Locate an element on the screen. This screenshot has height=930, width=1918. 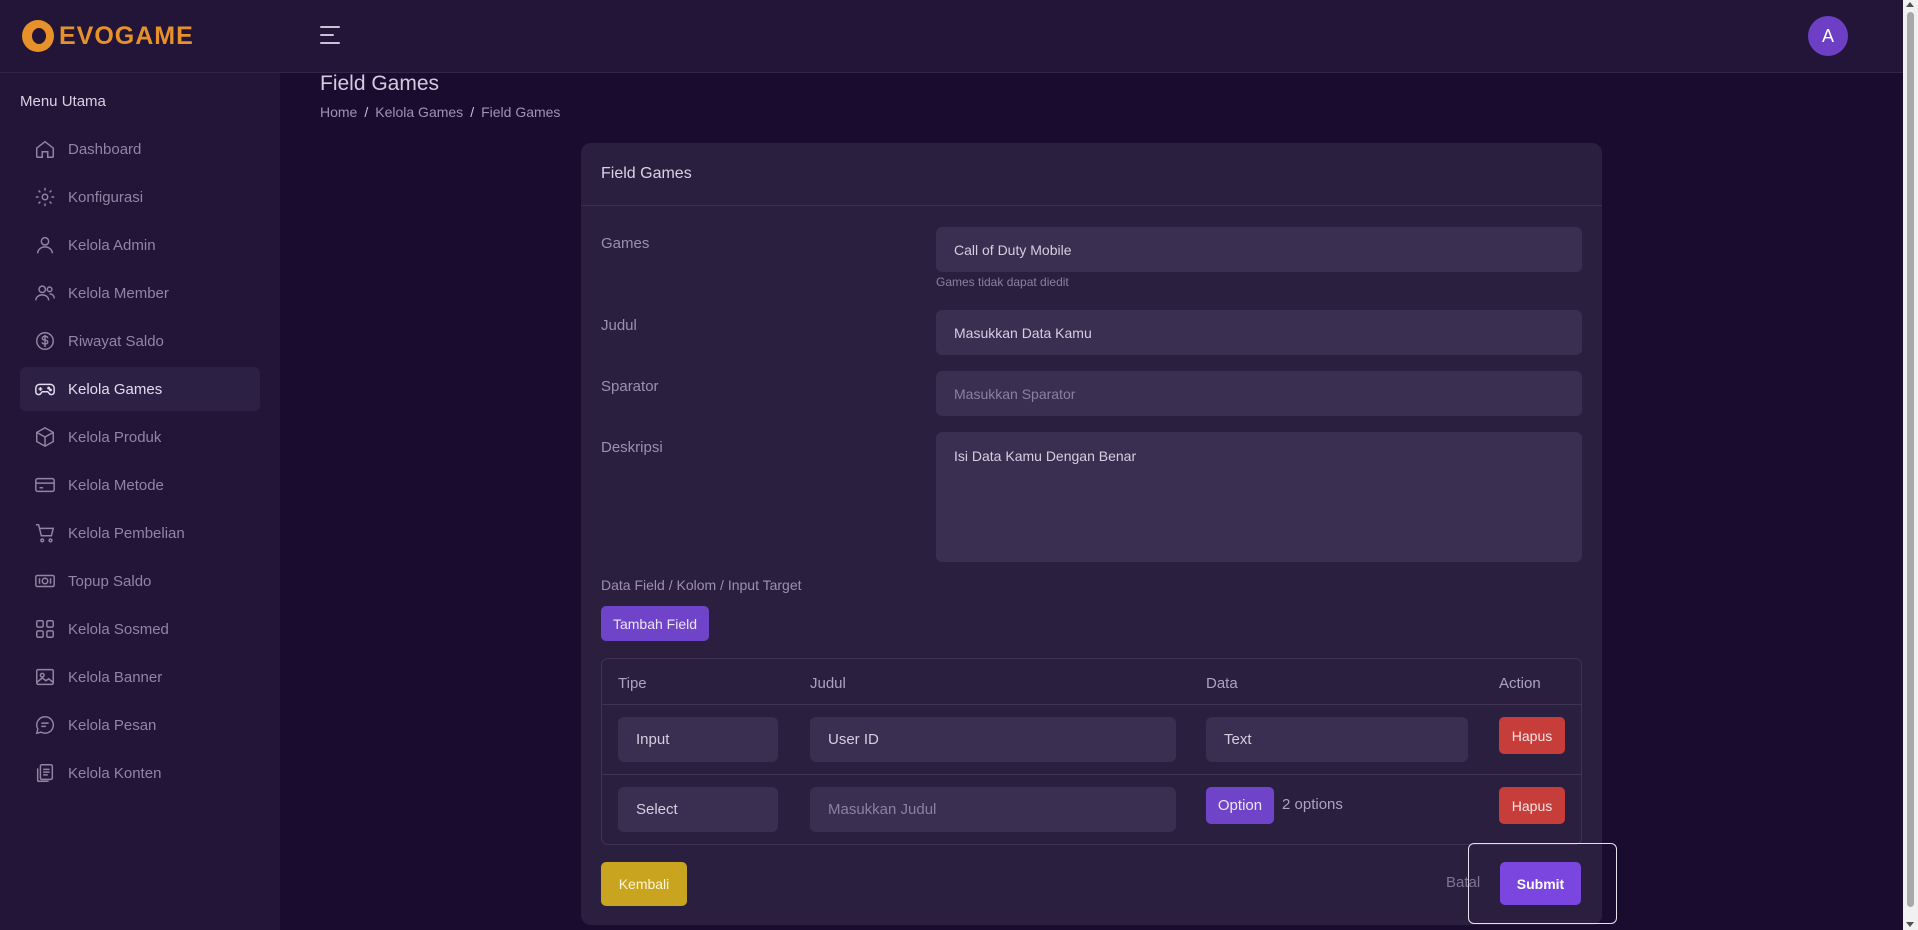
sidebar-item-label: Kelola Pesan is located at coordinates (112, 725).